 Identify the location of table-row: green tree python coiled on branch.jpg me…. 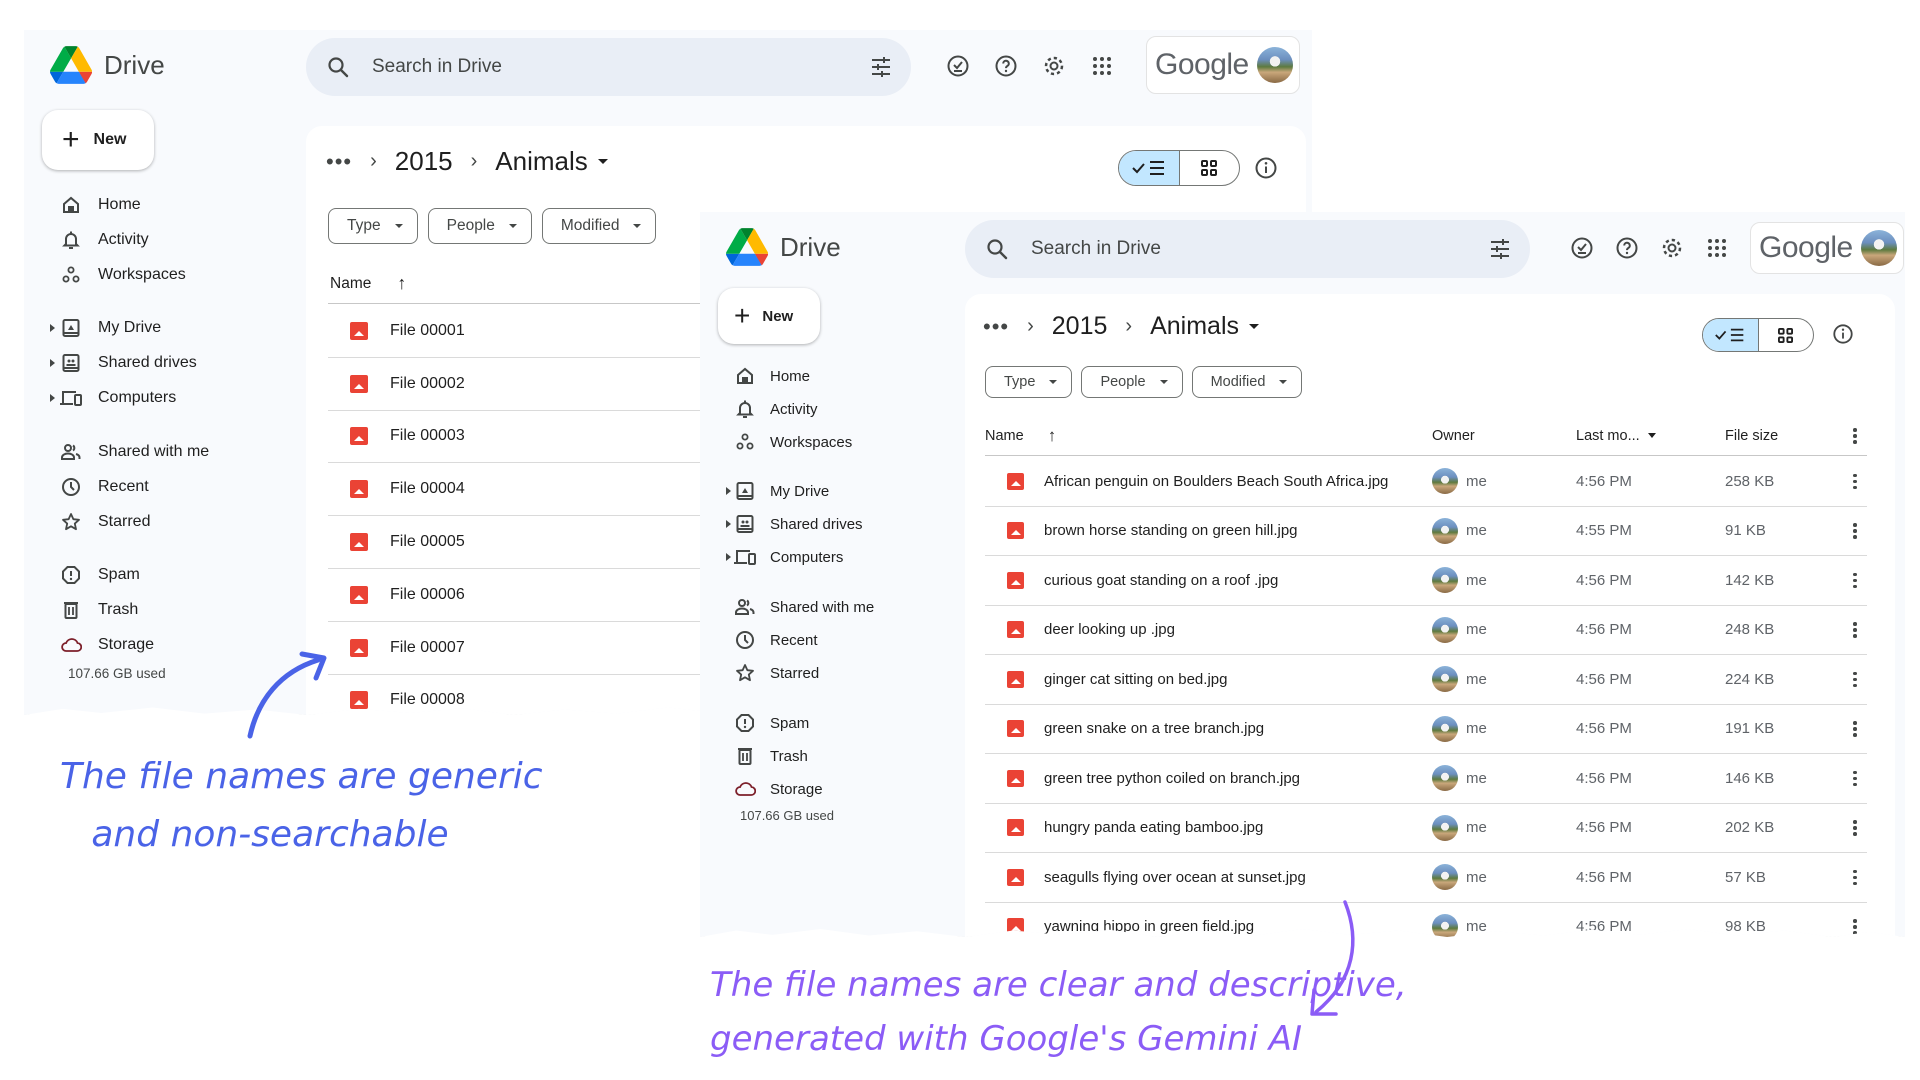
(1426, 779).